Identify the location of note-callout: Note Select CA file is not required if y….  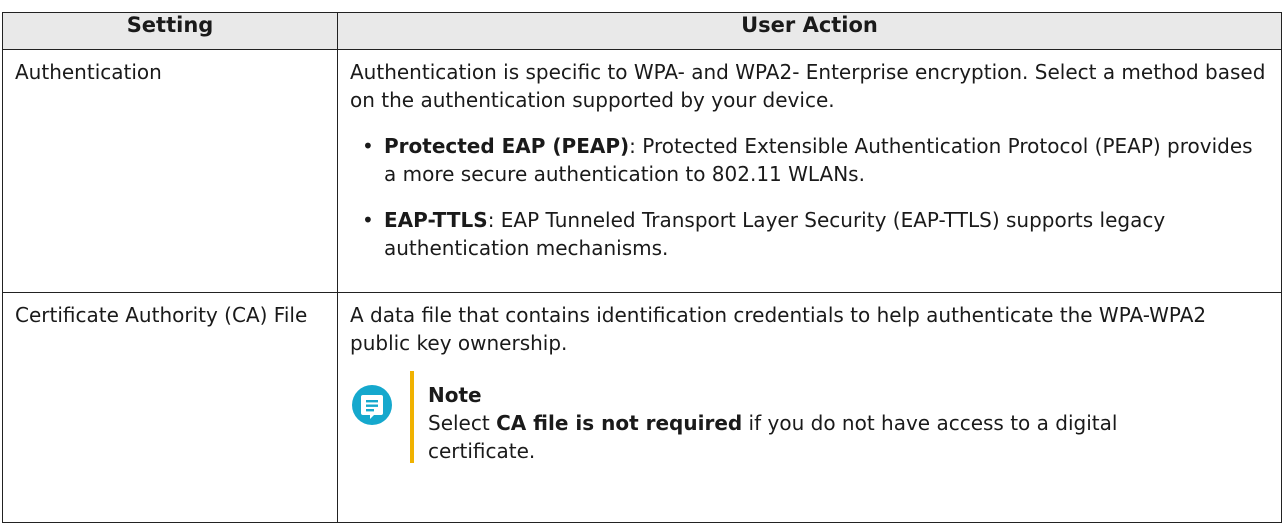
(809, 417).